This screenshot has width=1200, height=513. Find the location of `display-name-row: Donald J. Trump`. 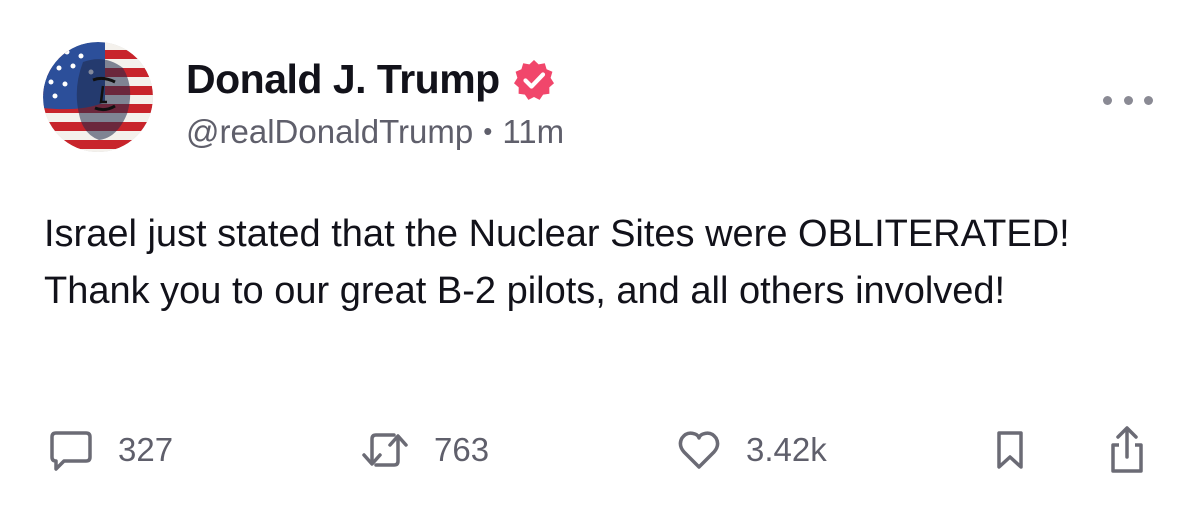

display-name-row: Donald J. Trump is located at coordinates (371, 79).